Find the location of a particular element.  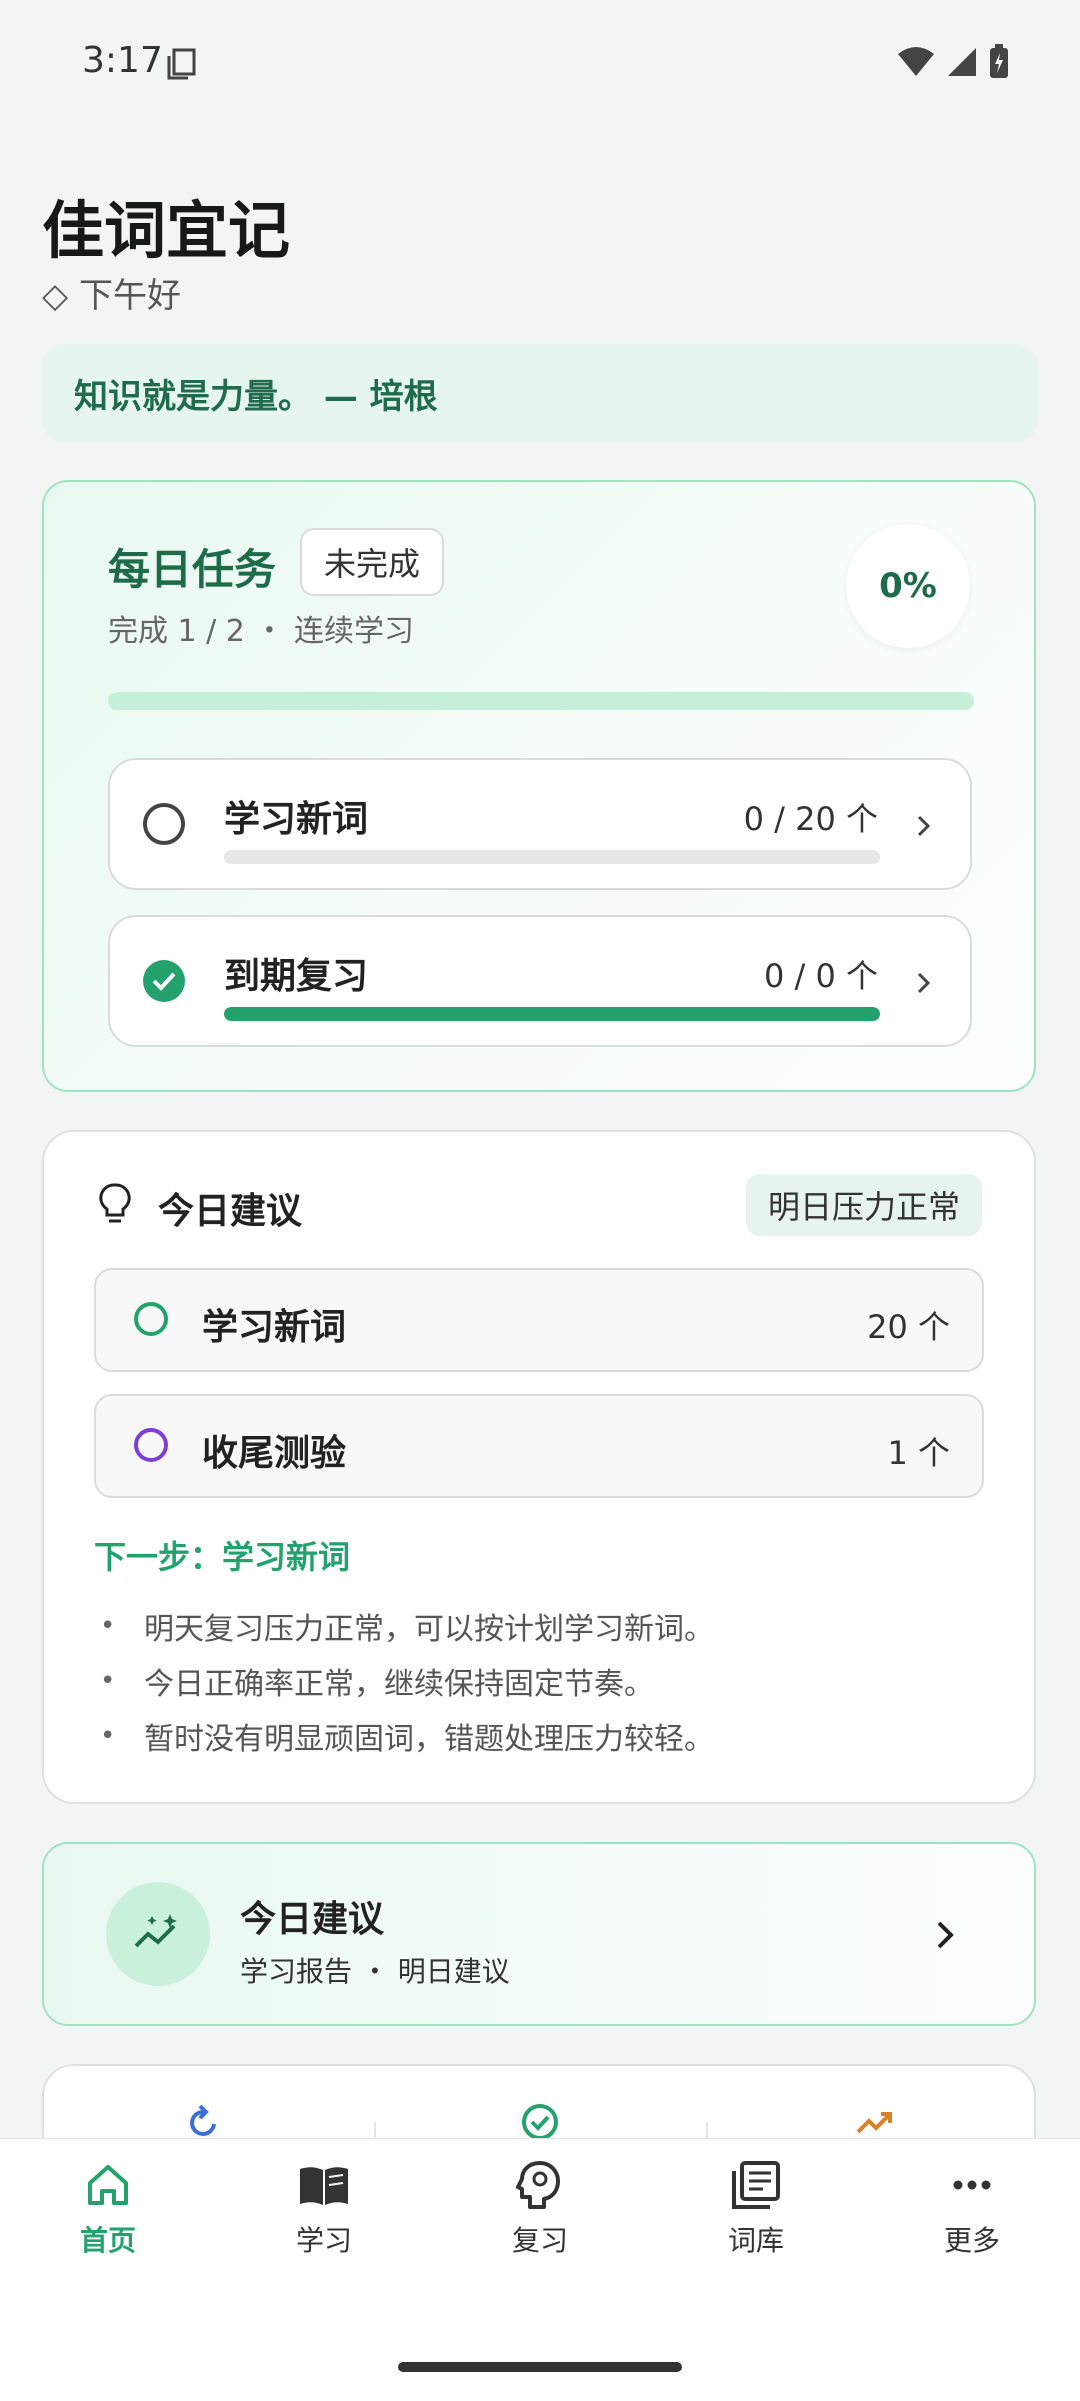

greeting-text: ◇ 下午好 is located at coordinates (111, 296).